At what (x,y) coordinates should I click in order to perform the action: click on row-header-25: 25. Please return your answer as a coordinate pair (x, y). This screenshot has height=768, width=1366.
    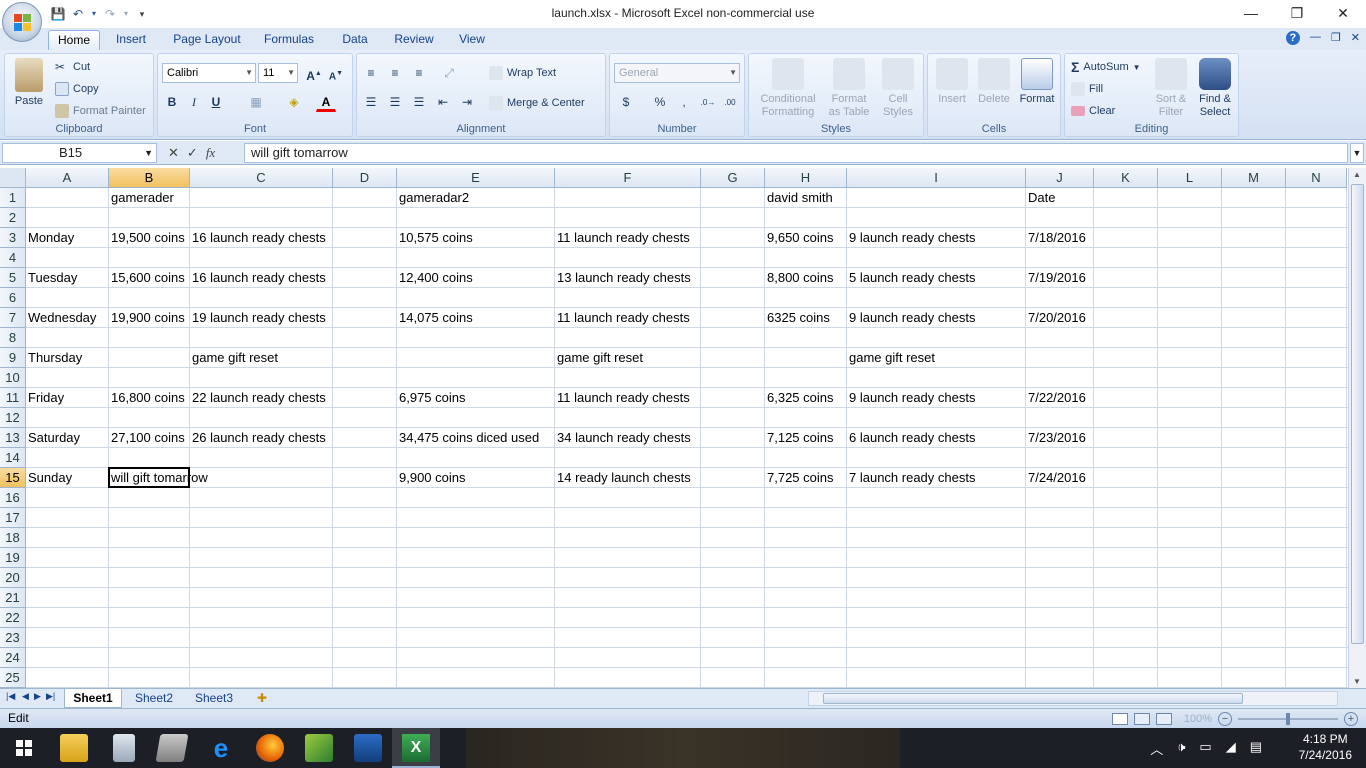
    Looking at the image, I should click on (13, 678).